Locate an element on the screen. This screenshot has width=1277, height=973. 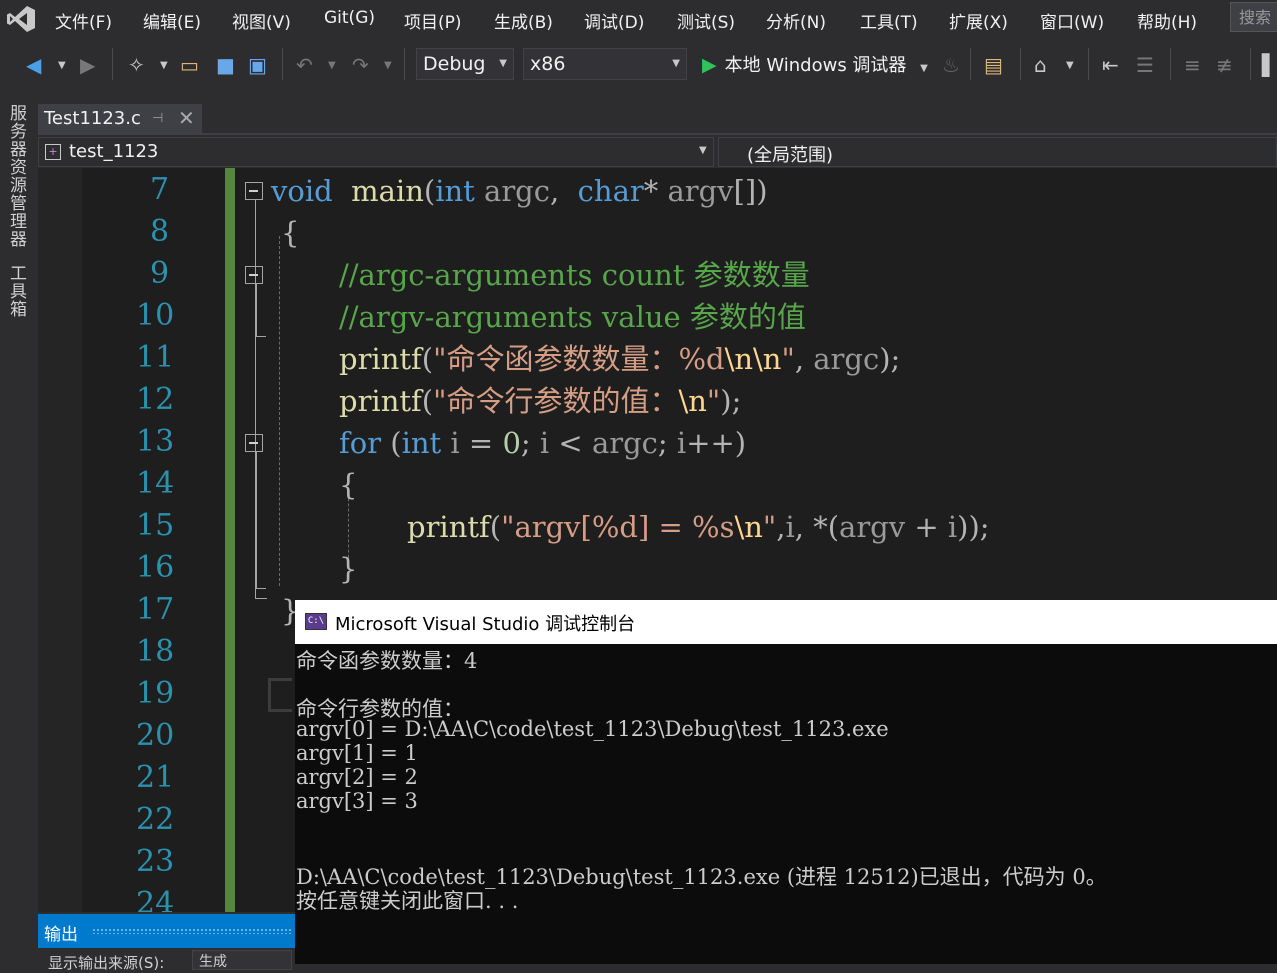
code-line: void main(int argc, char* argv[]) is located at coordinates (519, 191).